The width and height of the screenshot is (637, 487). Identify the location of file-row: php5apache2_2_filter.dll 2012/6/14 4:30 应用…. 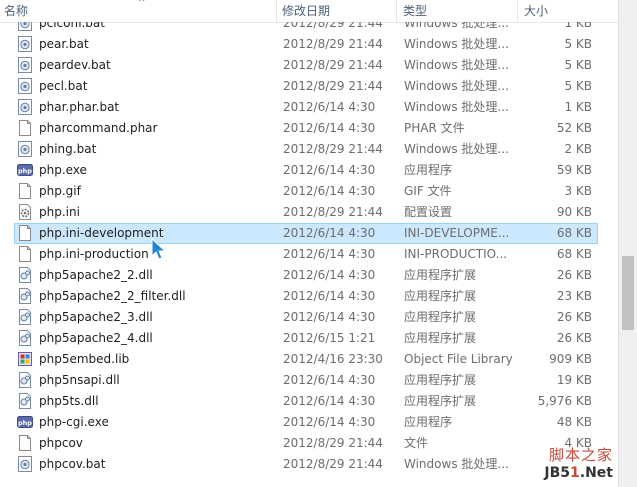
(309, 296).